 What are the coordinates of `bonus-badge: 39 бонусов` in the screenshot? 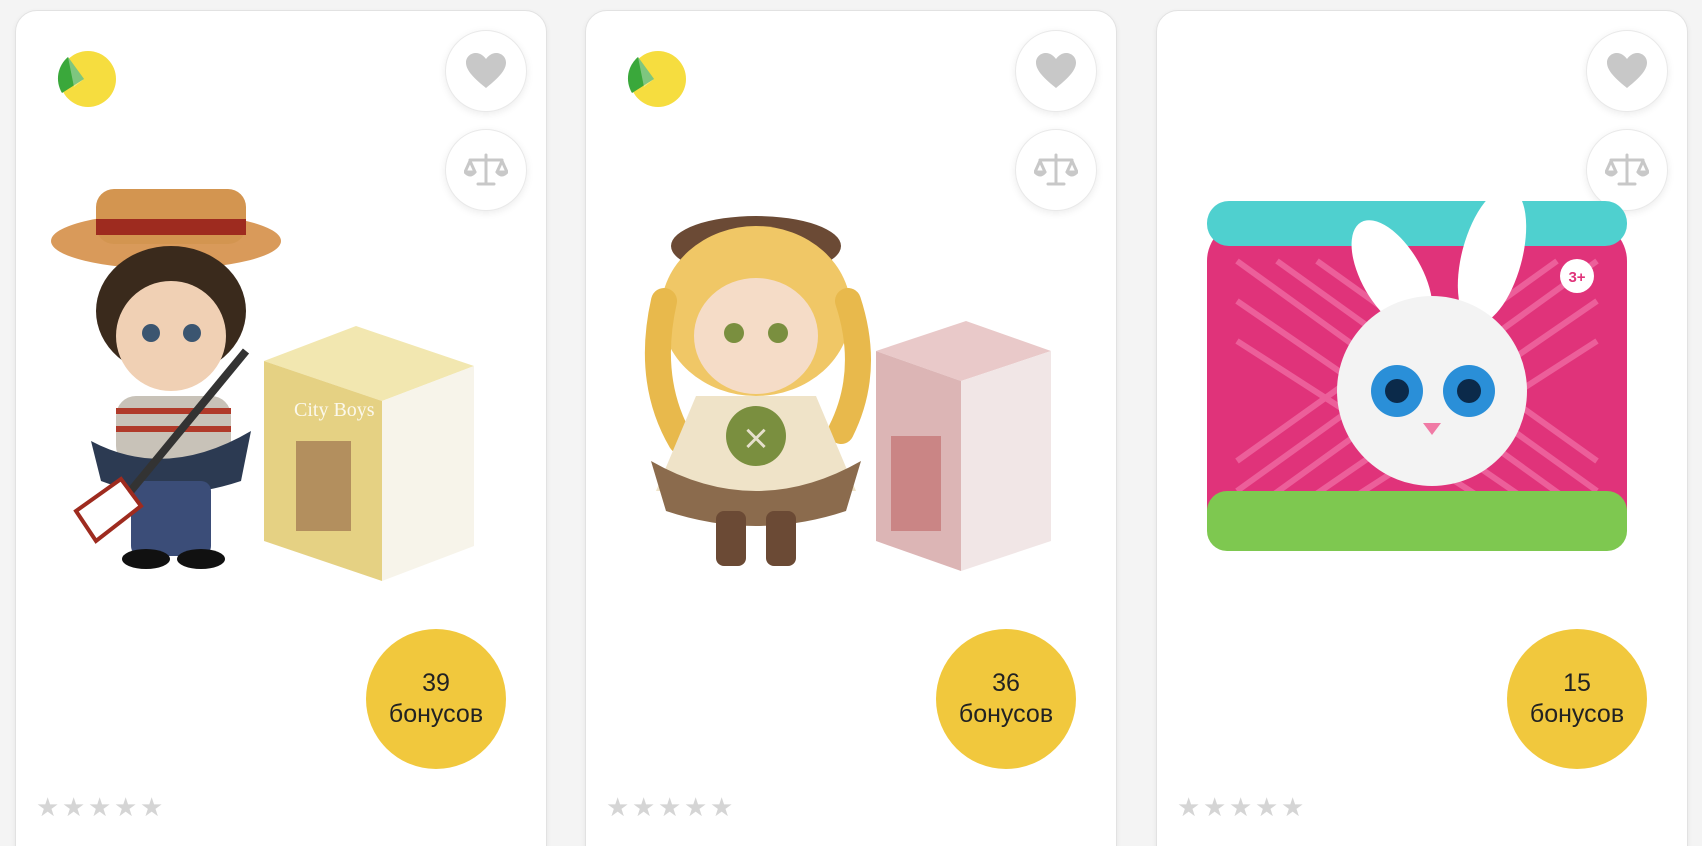 It's located at (436, 699).